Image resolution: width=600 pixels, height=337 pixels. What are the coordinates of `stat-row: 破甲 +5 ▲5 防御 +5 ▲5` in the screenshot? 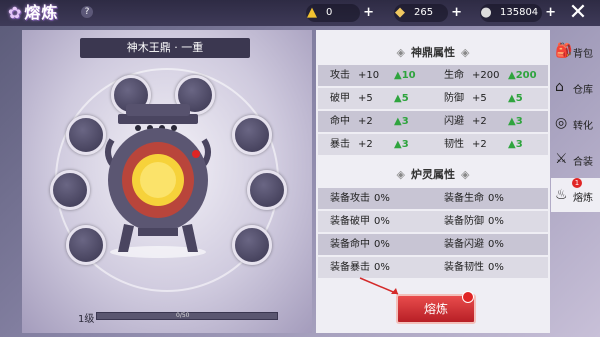 It's located at (433, 98).